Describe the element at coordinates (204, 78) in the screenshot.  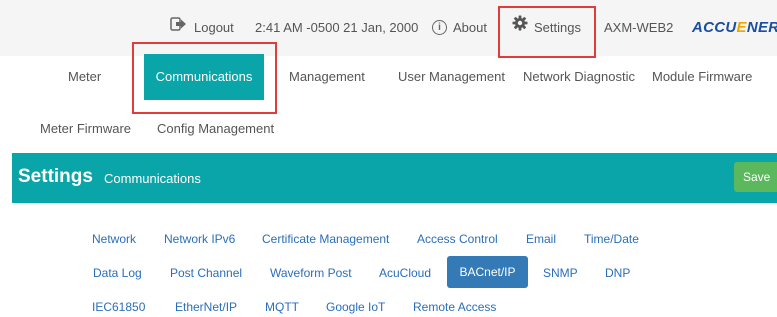
I see `highlight-box-communications` at that location.